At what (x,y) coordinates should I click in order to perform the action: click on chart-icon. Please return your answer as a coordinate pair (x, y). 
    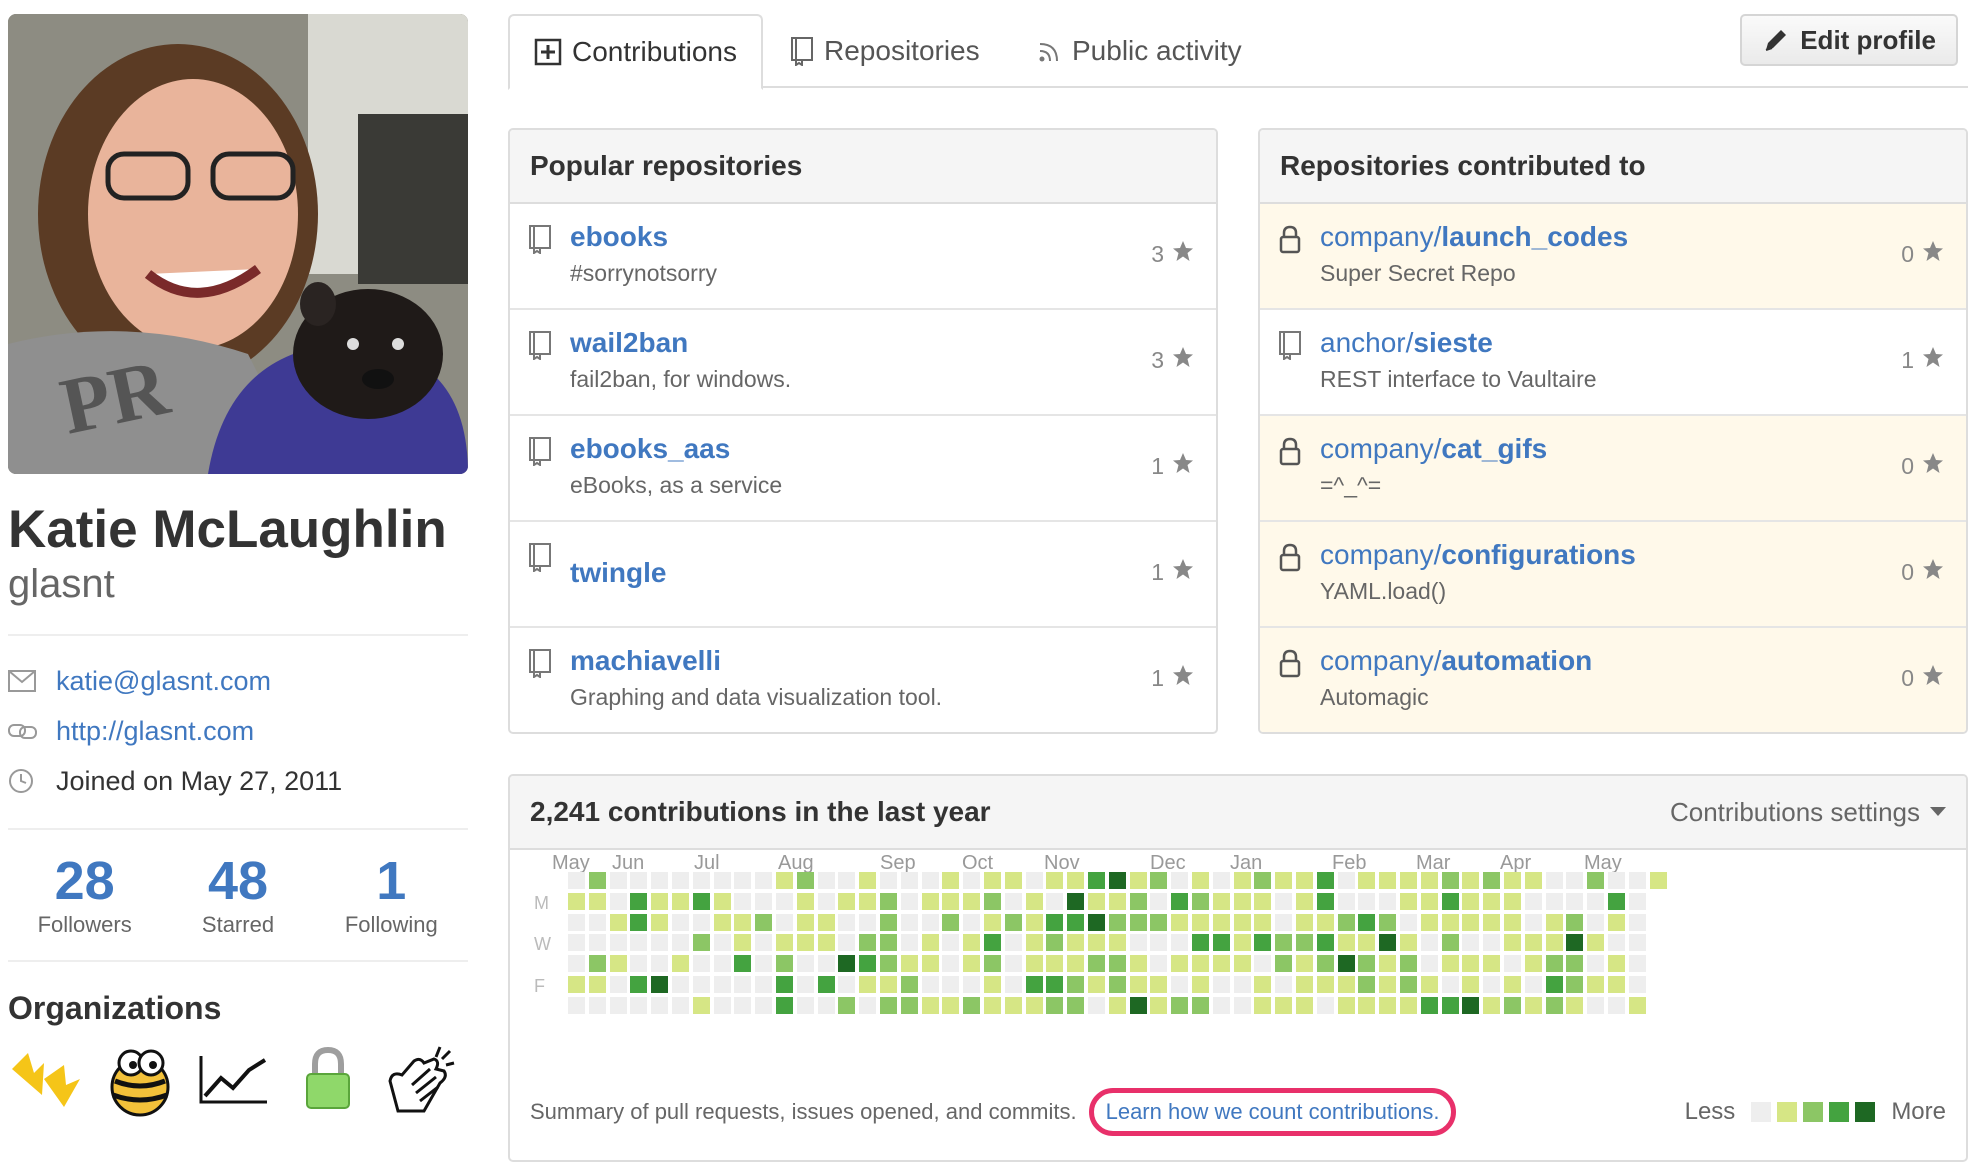
    Looking at the image, I should click on (234, 1079).